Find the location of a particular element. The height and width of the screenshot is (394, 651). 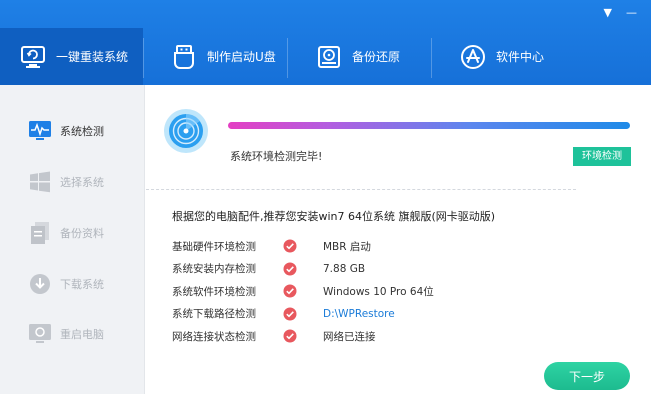

divider is located at coordinates (361, 189).